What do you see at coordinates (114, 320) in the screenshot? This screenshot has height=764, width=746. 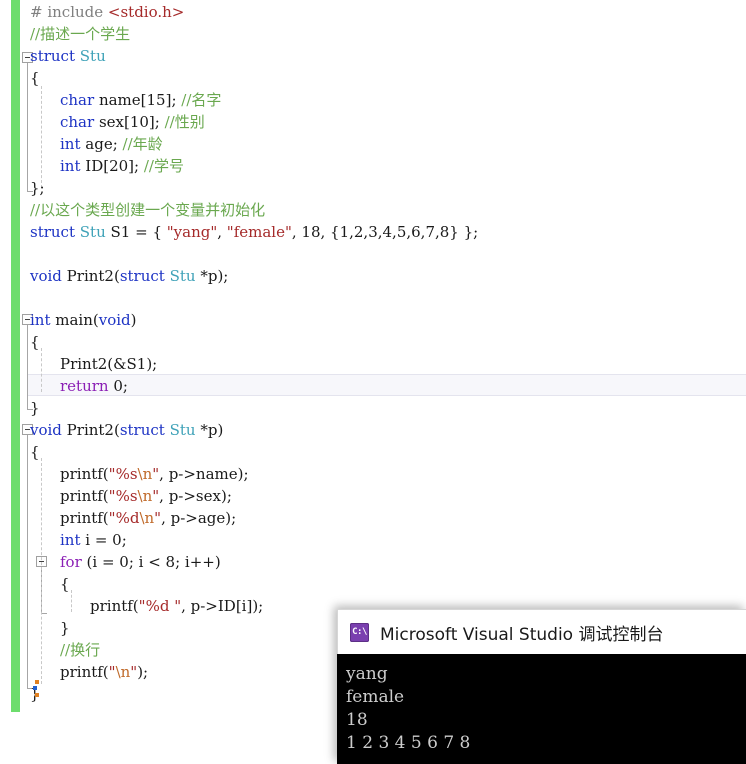 I see `code-token: void` at bounding box center [114, 320].